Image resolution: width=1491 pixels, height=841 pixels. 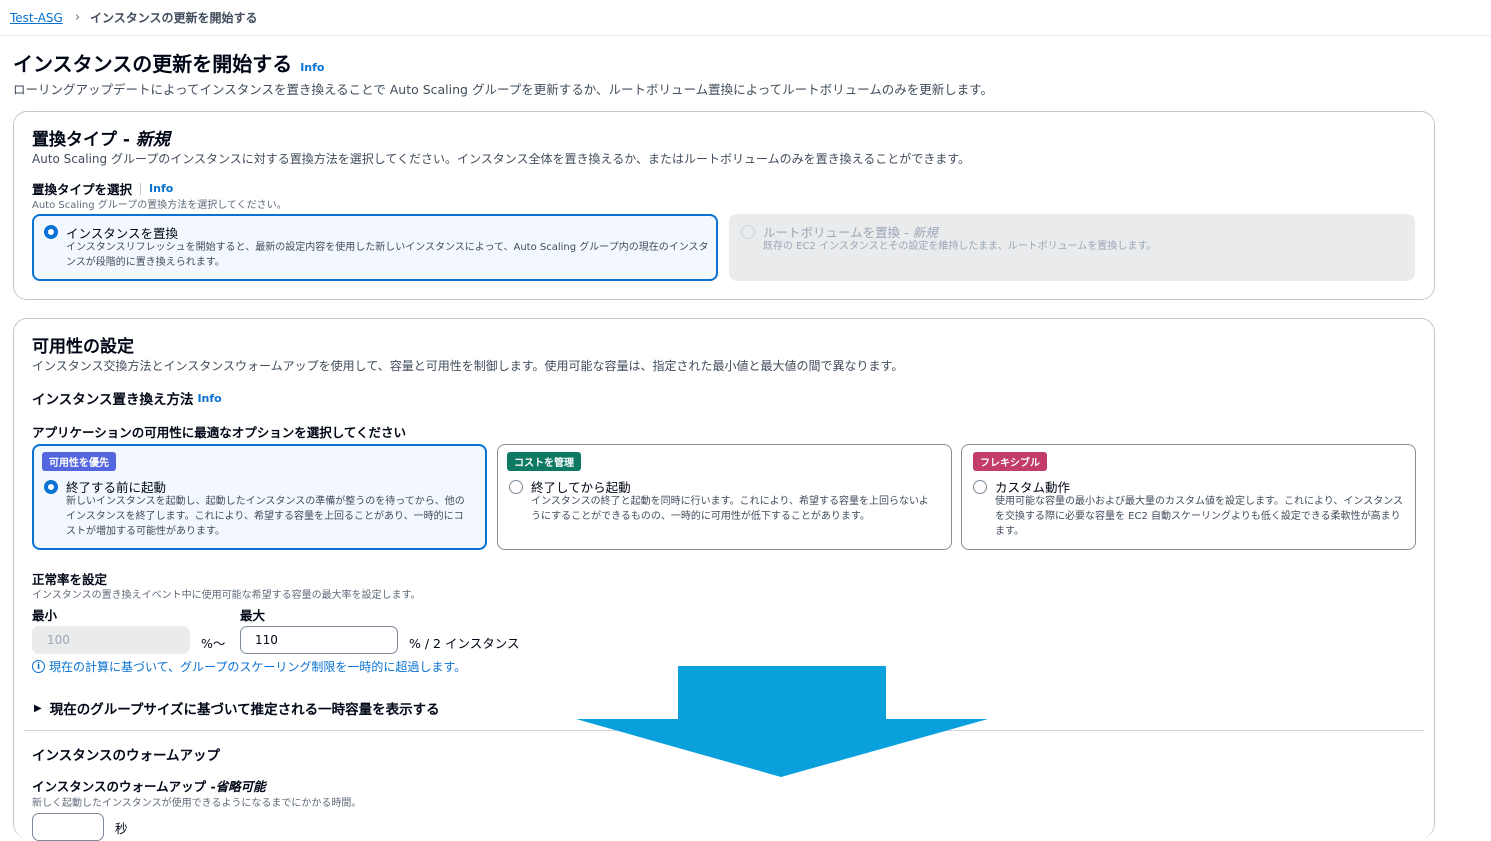 I want to click on replace-root-volume-title-text: ルートボリュームを置換 -, so click(x=838, y=232).